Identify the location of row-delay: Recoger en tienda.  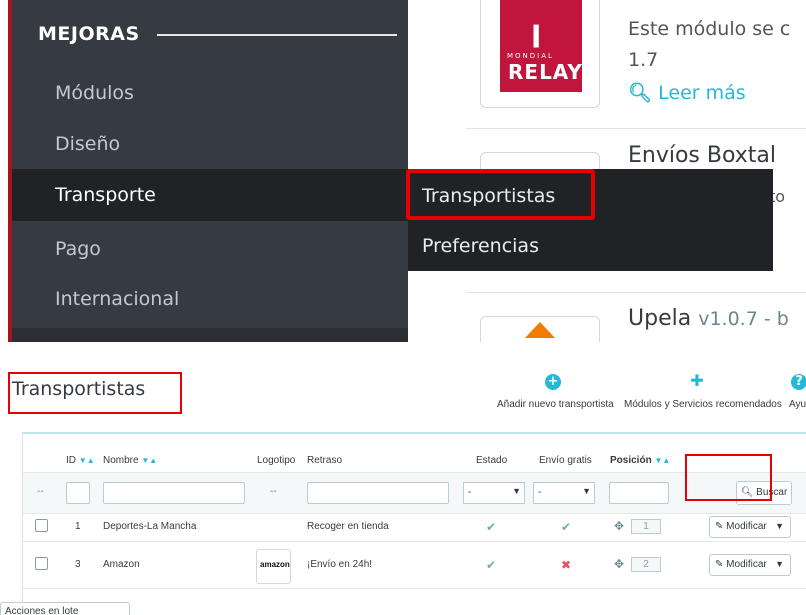
(348, 526).